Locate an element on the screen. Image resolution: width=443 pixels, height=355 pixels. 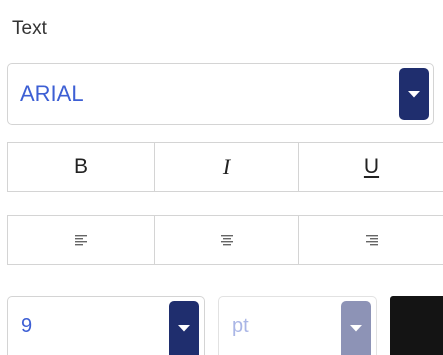
font-family-value: ARIAL is located at coordinates (52, 93).